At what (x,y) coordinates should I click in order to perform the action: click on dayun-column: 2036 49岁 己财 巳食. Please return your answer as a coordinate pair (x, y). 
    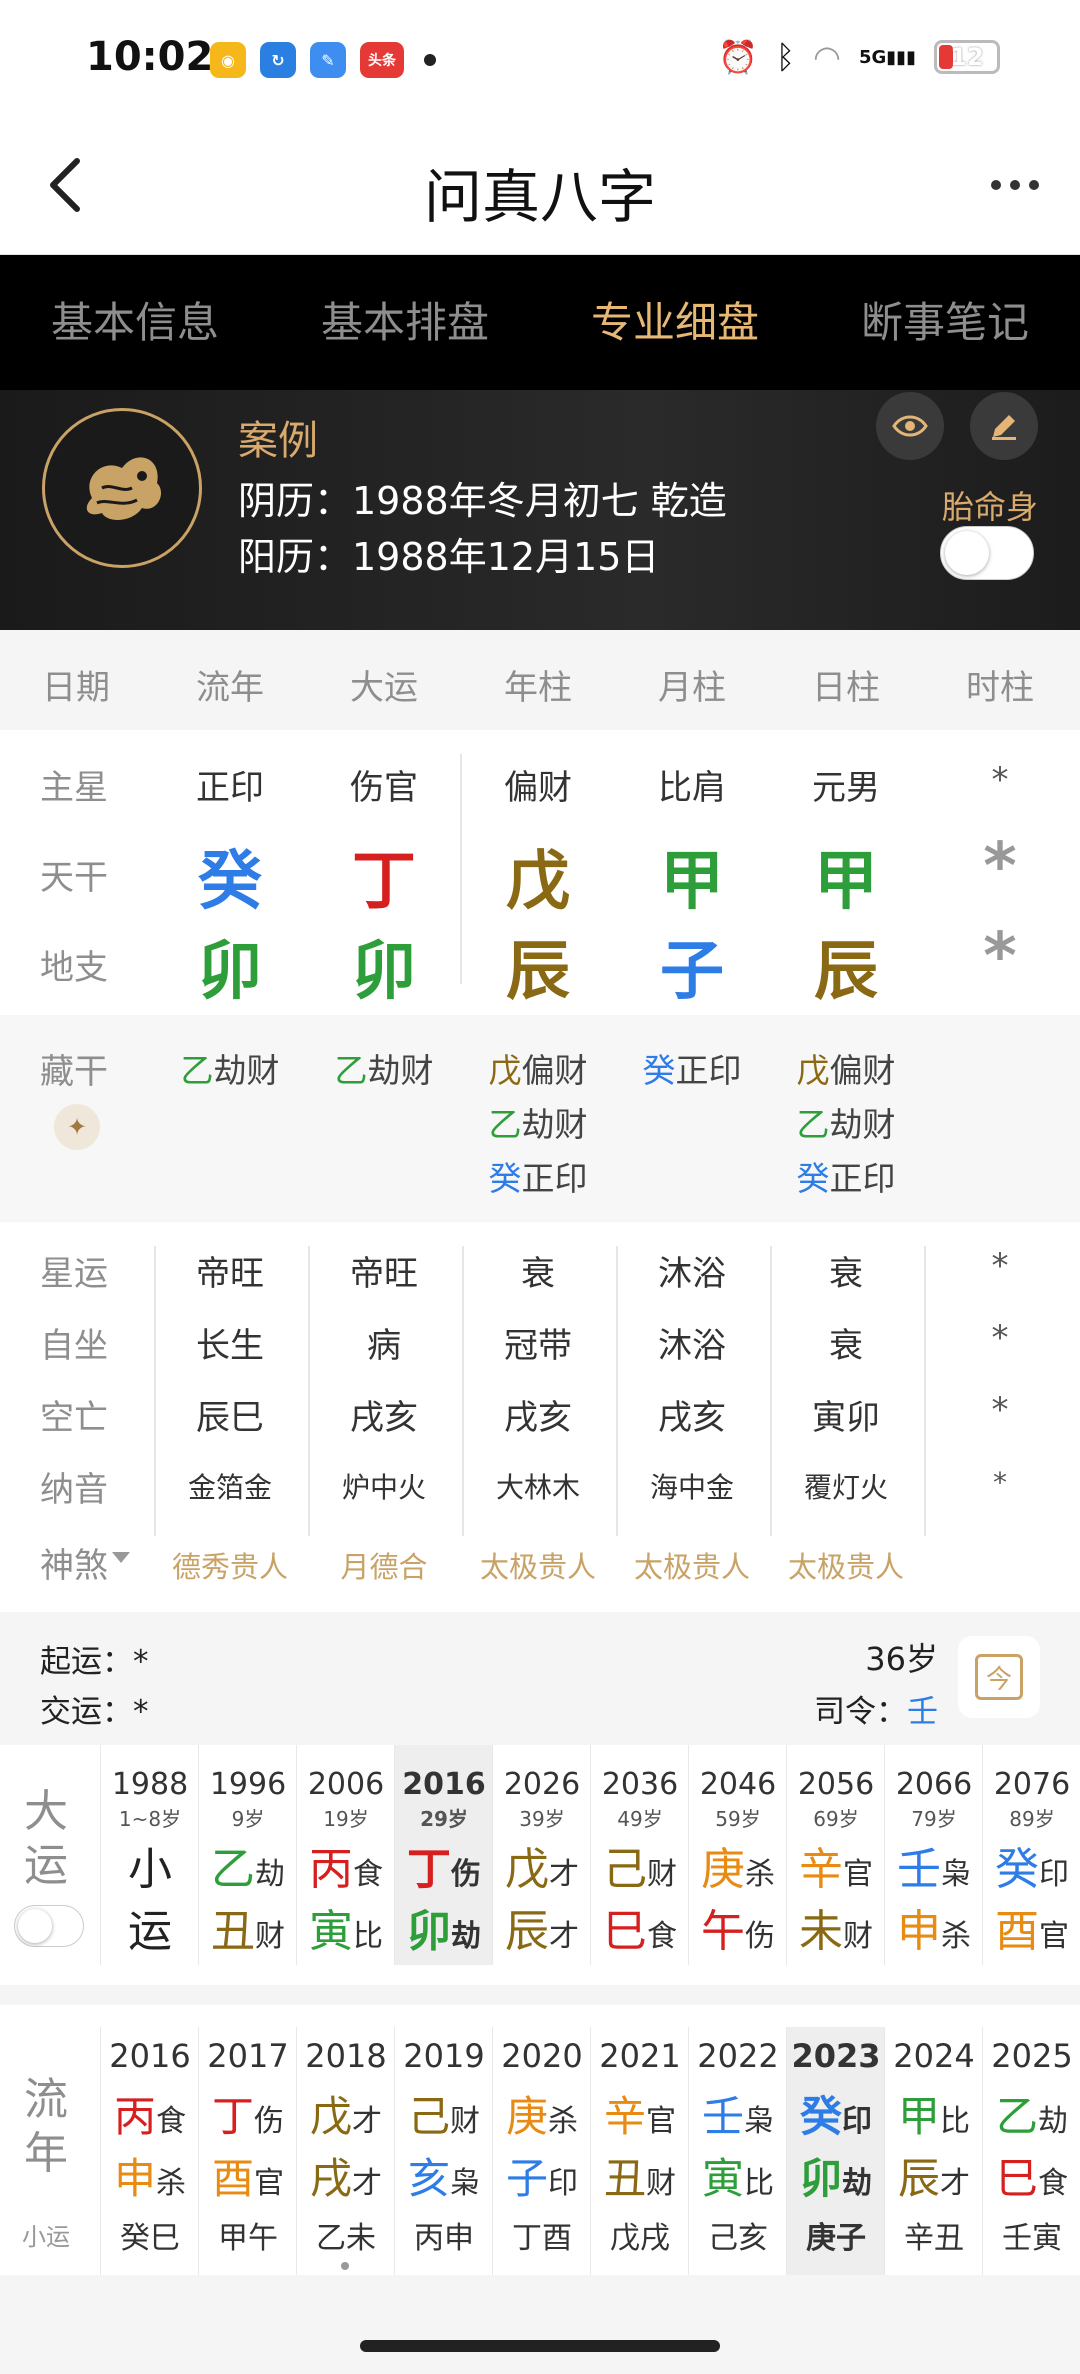
    Looking at the image, I should click on (639, 1855).